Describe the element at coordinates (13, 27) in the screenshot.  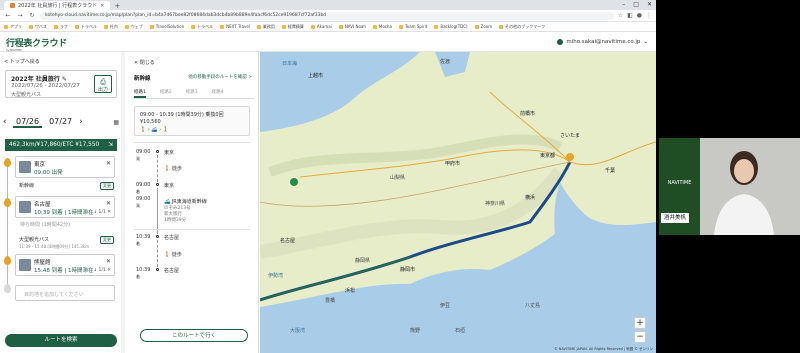
I see `bookmark-item: アプリ` at that location.